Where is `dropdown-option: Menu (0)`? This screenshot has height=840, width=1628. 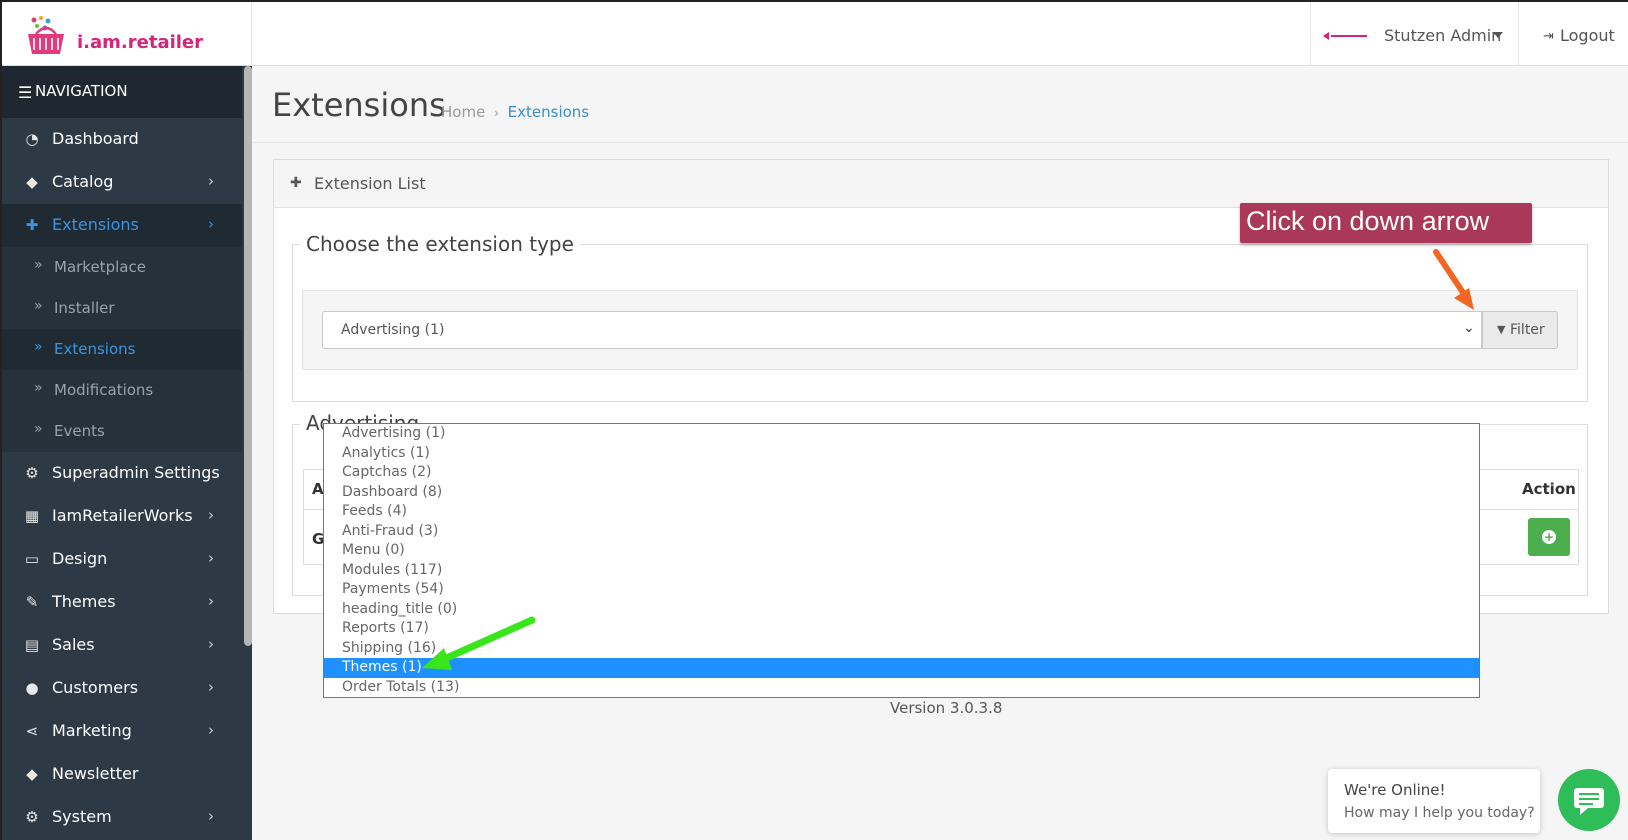
dropdown-option: Menu (0) is located at coordinates (901, 551).